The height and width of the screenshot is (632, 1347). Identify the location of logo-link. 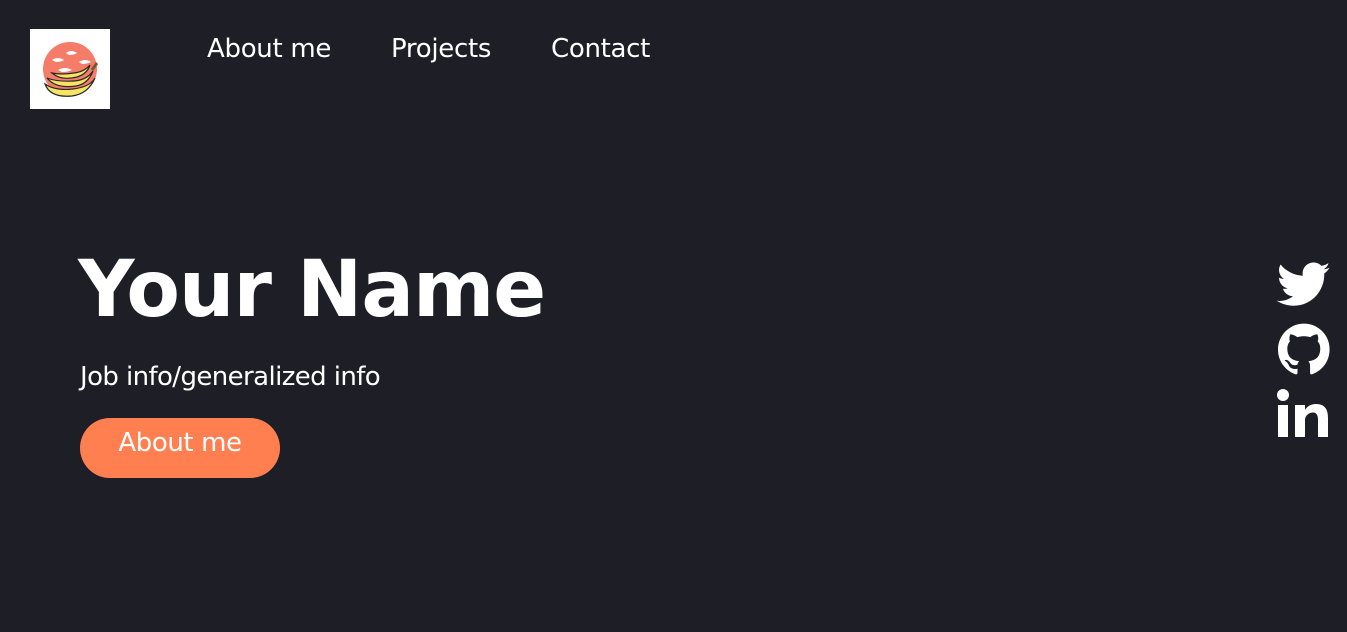
(70, 69).